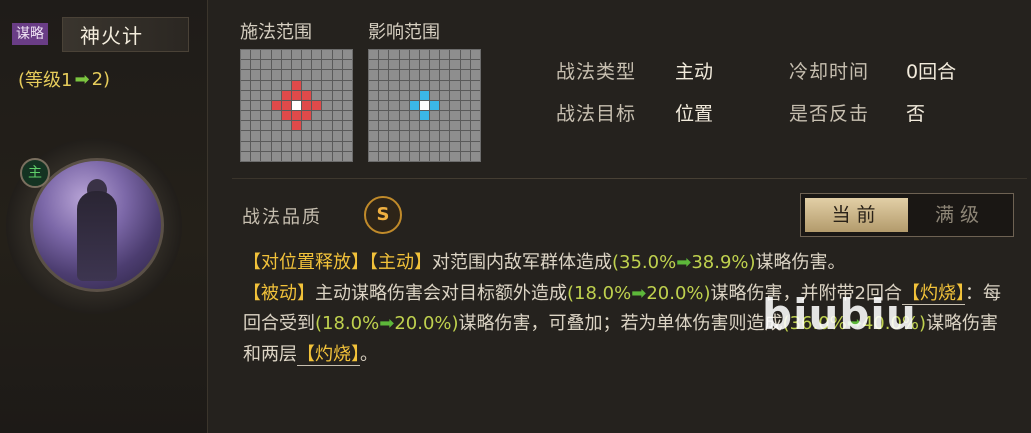 The height and width of the screenshot is (433, 1031). I want to click on desc-value: 20.0%, so click(675, 293).